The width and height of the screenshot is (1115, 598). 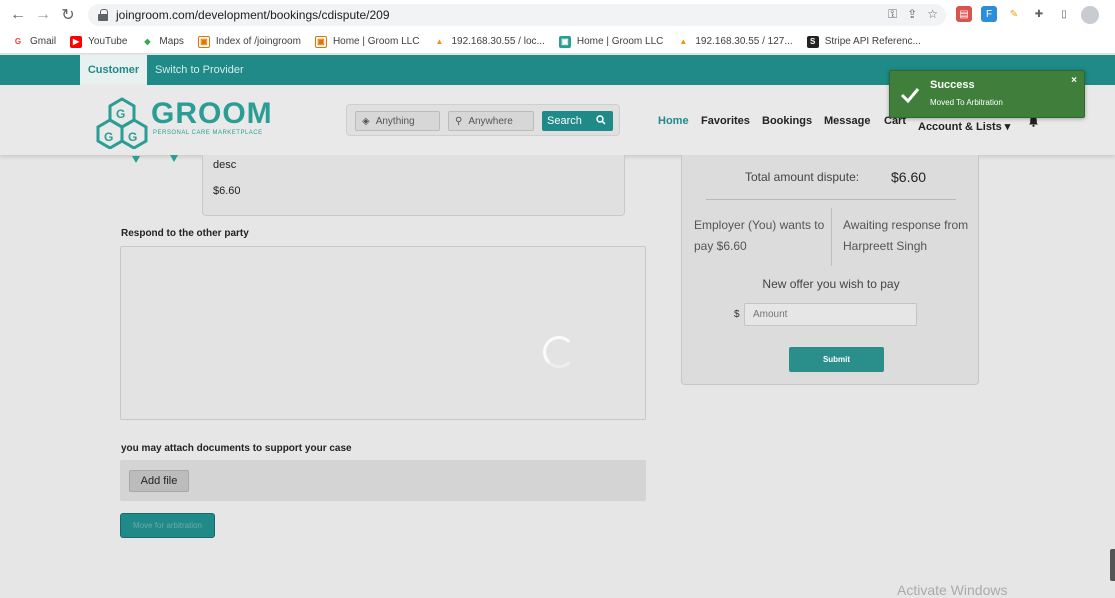 What do you see at coordinates (847, 121) in the screenshot?
I see `nav-message: Message` at bounding box center [847, 121].